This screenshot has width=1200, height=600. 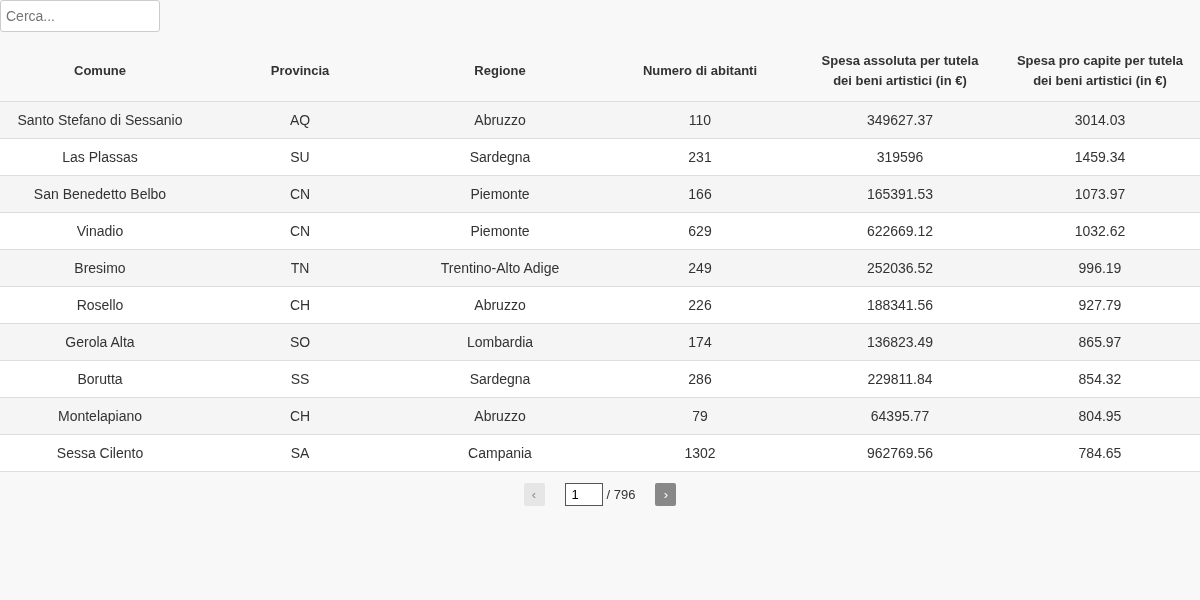 What do you see at coordinates (300, 268) in the screenshot?
I see `table-cell: TN` at bounding box center [300, 268].